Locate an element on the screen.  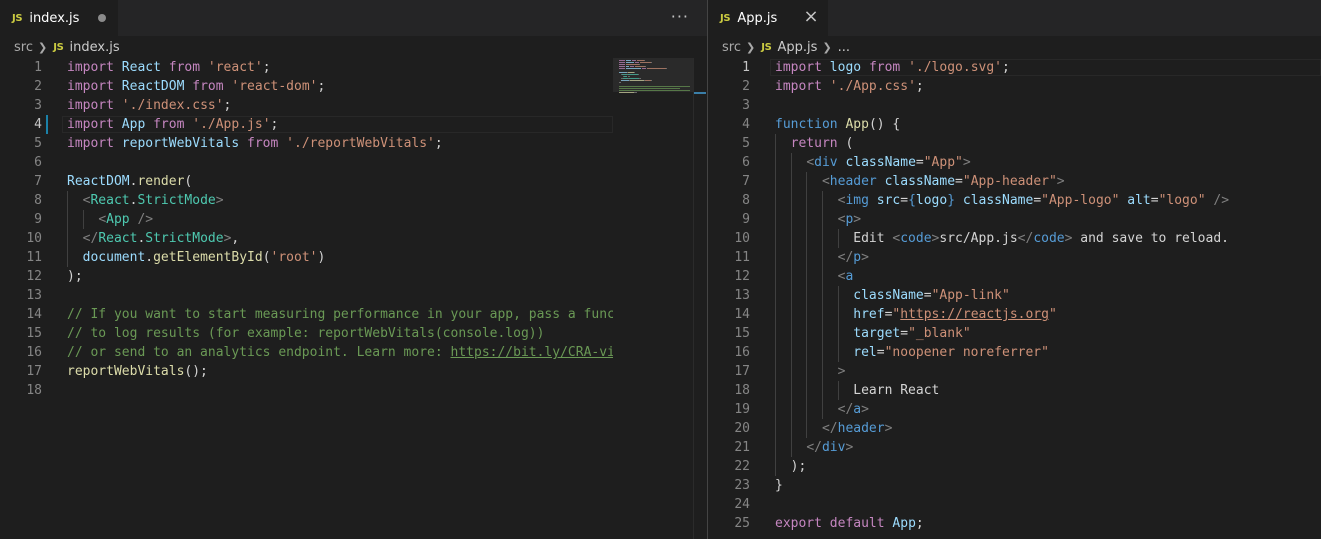
code-token: './reportWebVitals' is located at coordinates (360, 143).